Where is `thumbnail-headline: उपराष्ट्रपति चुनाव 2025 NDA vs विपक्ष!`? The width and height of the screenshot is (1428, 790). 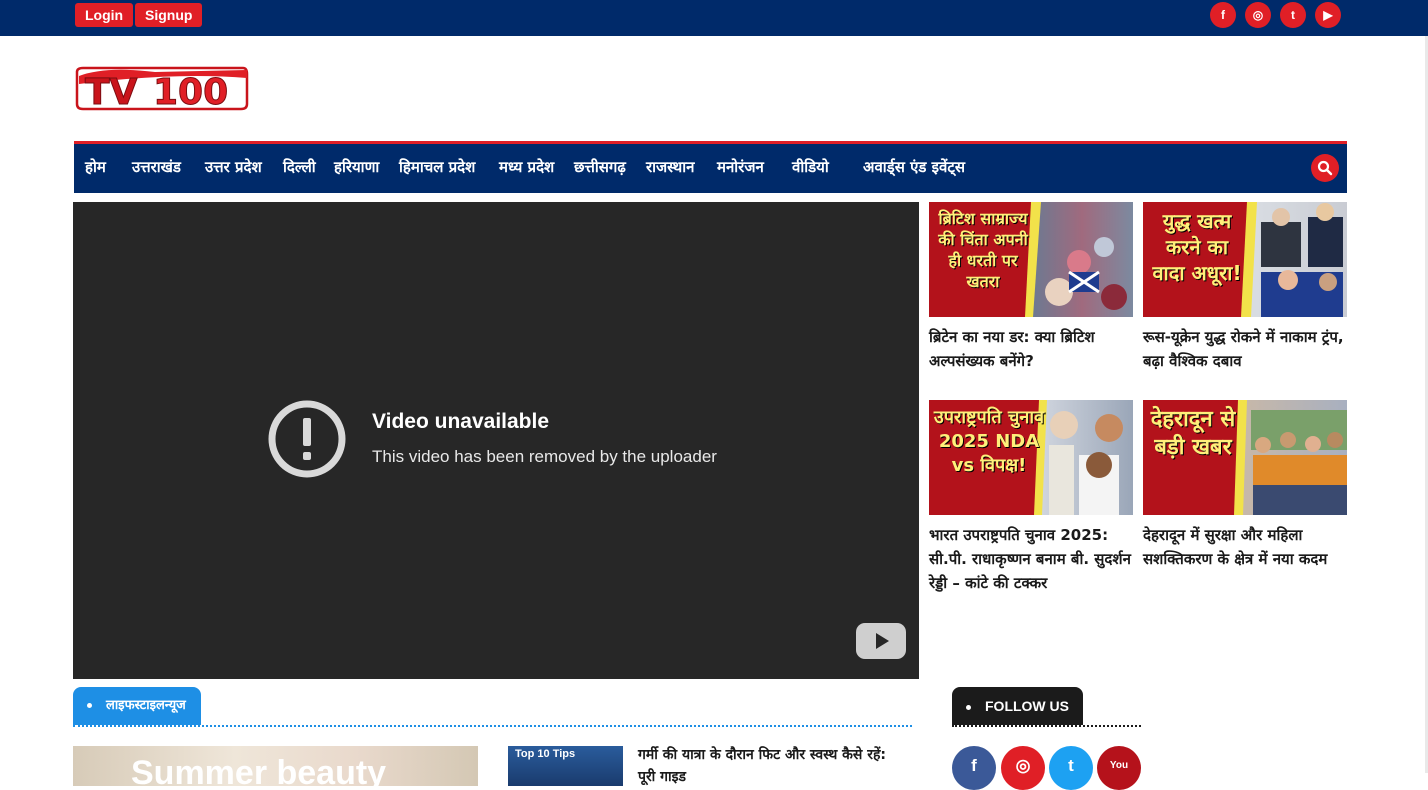 thumbnail-headline: उपराष्ट्रपति चुनाव 2025 NDA vs विपक्ष! is located at coordinates (989, 441).